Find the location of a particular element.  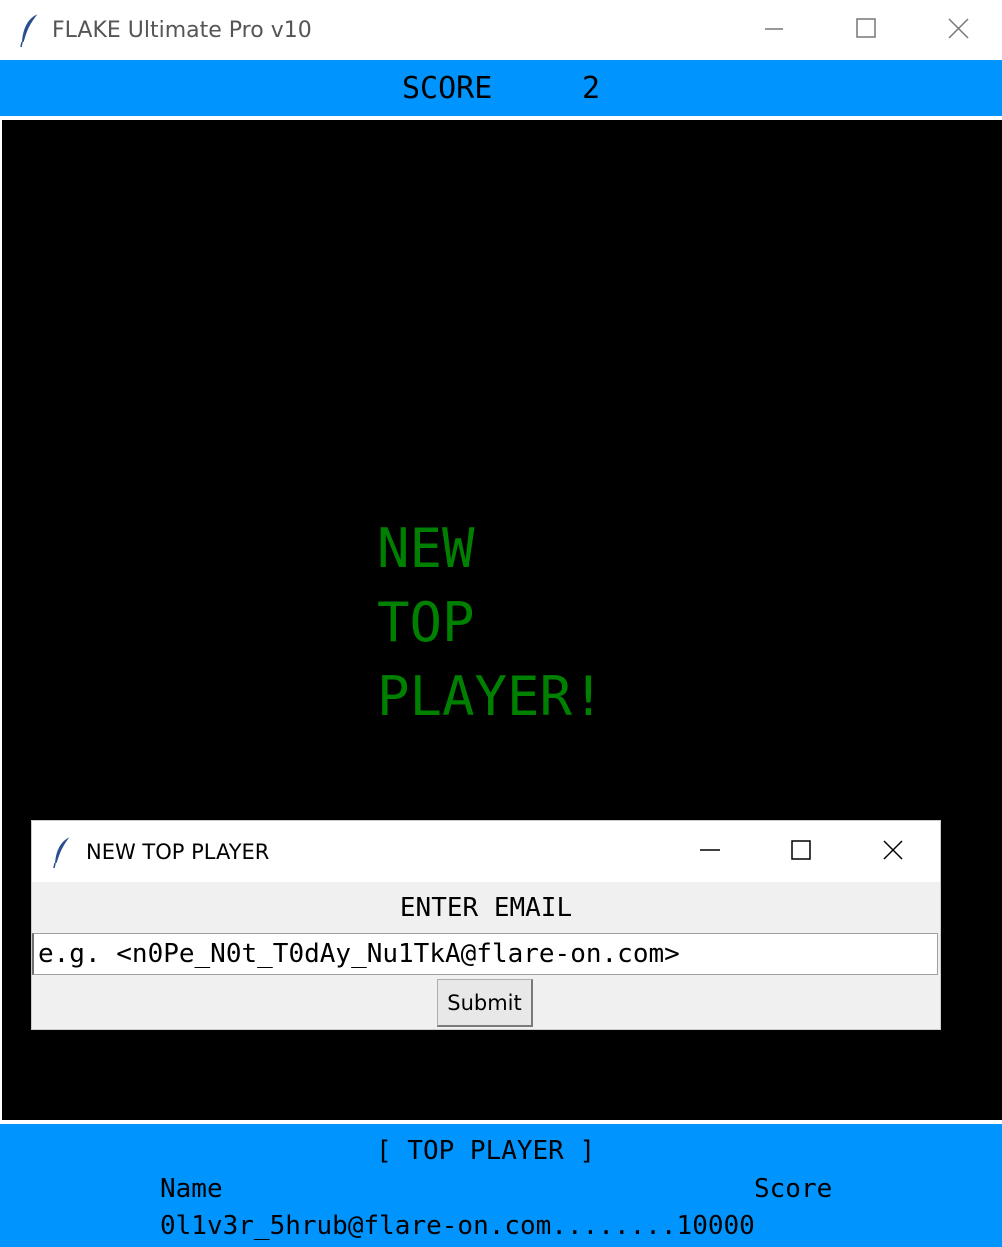

dialog-close-button is located at coordinates (893, 850).